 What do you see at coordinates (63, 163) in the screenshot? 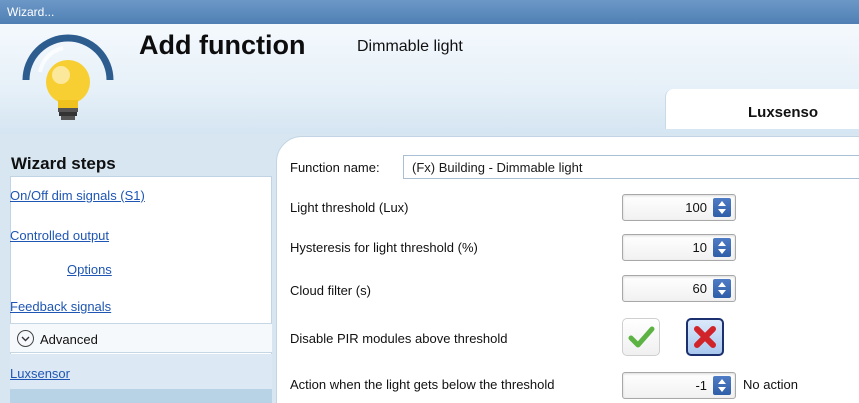
I see `wizard-steps-title: Wizard steps` at bounding box center [63, 163].